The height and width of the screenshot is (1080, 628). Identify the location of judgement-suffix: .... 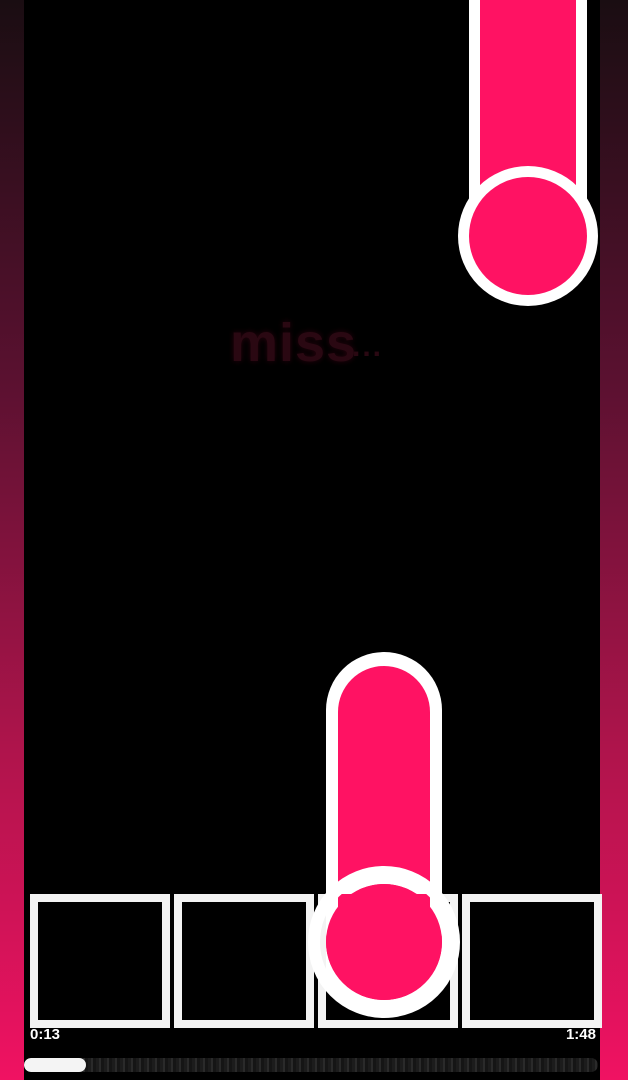
(368, 346).